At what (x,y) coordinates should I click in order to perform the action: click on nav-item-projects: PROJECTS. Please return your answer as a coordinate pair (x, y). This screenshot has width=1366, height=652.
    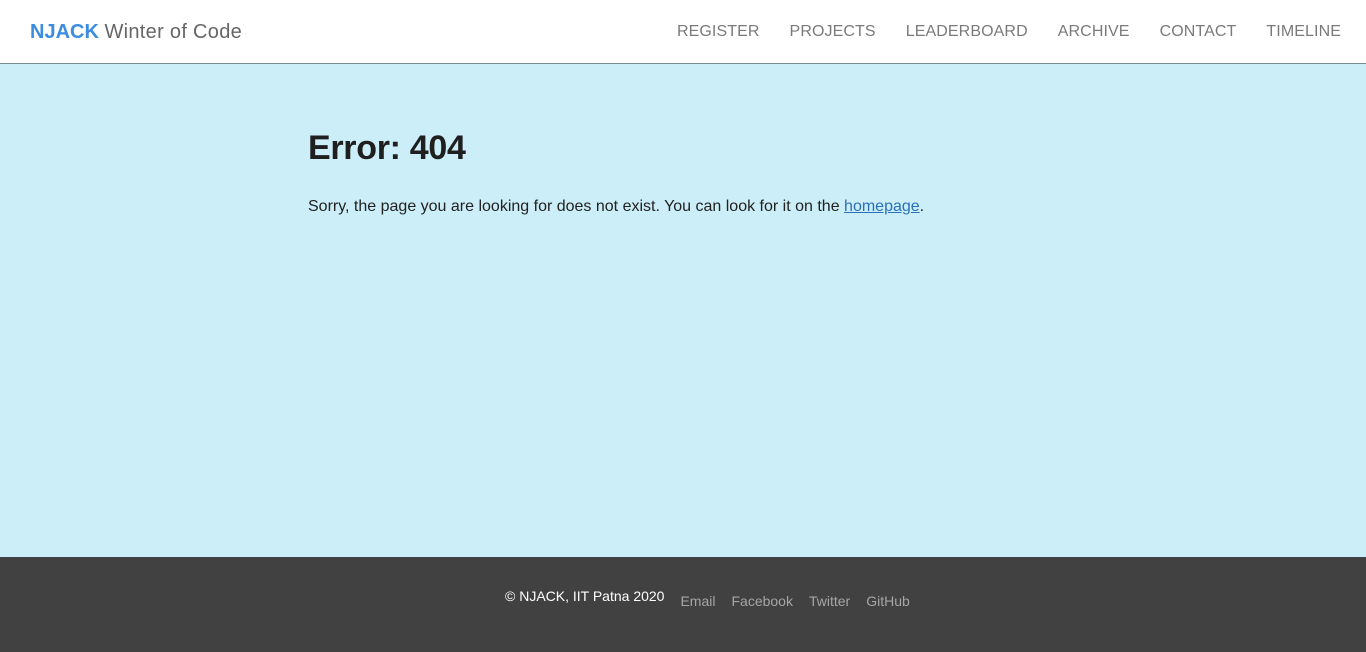
    Looking at the image, I should click on (833, 32).